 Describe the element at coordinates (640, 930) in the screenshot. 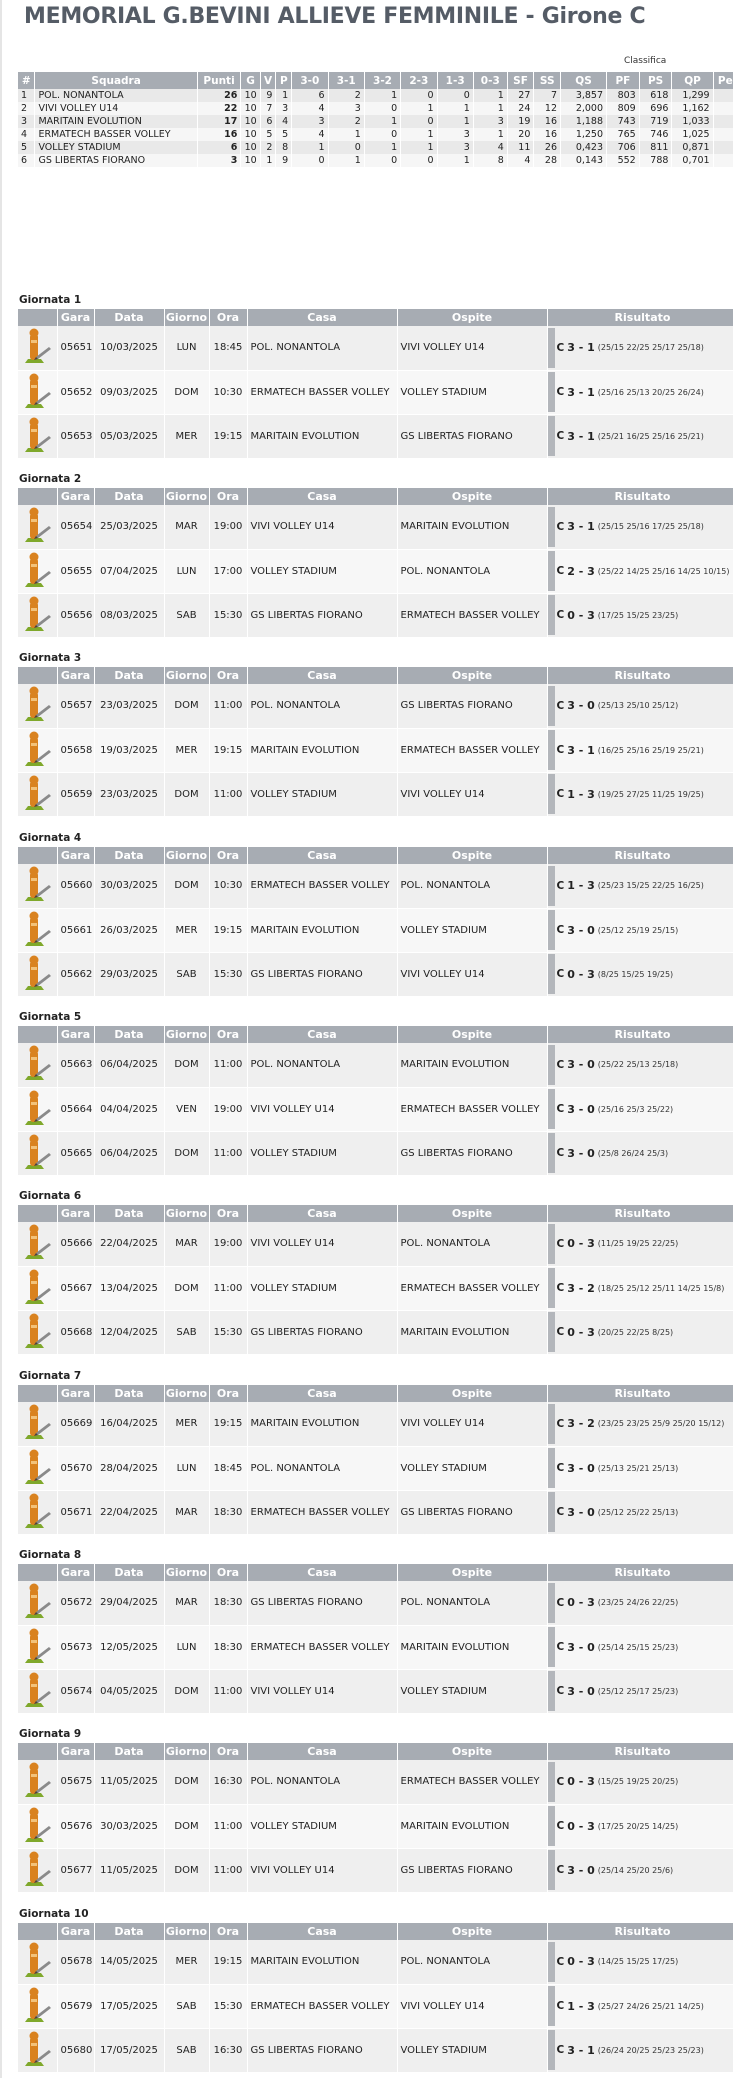

I see `match-result: C3 - 0 (25/12 25/19 25/15)` at that location.